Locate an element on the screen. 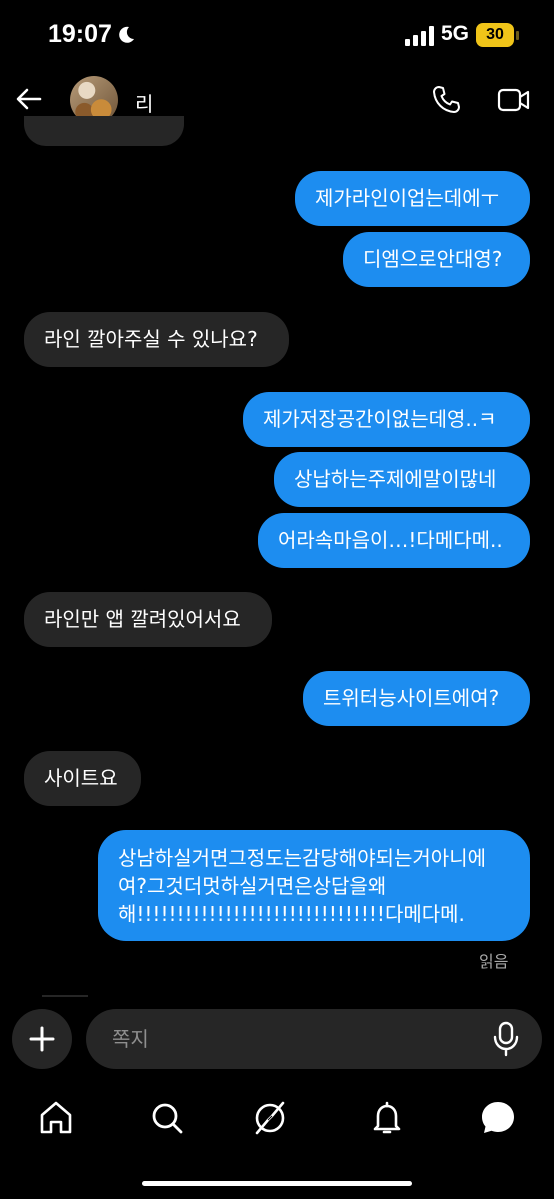  message-bubble-outgoing: 디엠으로안대영? is located at coordinates (436, 259).